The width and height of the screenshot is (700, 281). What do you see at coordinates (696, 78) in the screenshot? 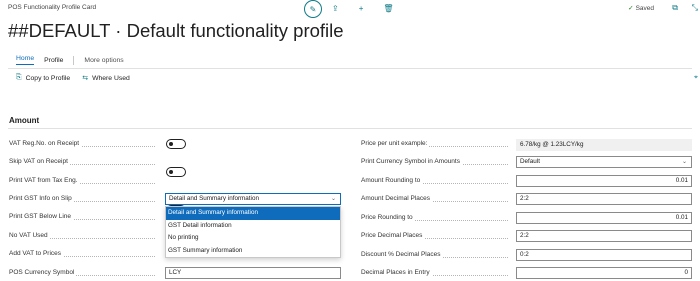
I see `pin-icon: ⌖` at bounding box center [696, 78].